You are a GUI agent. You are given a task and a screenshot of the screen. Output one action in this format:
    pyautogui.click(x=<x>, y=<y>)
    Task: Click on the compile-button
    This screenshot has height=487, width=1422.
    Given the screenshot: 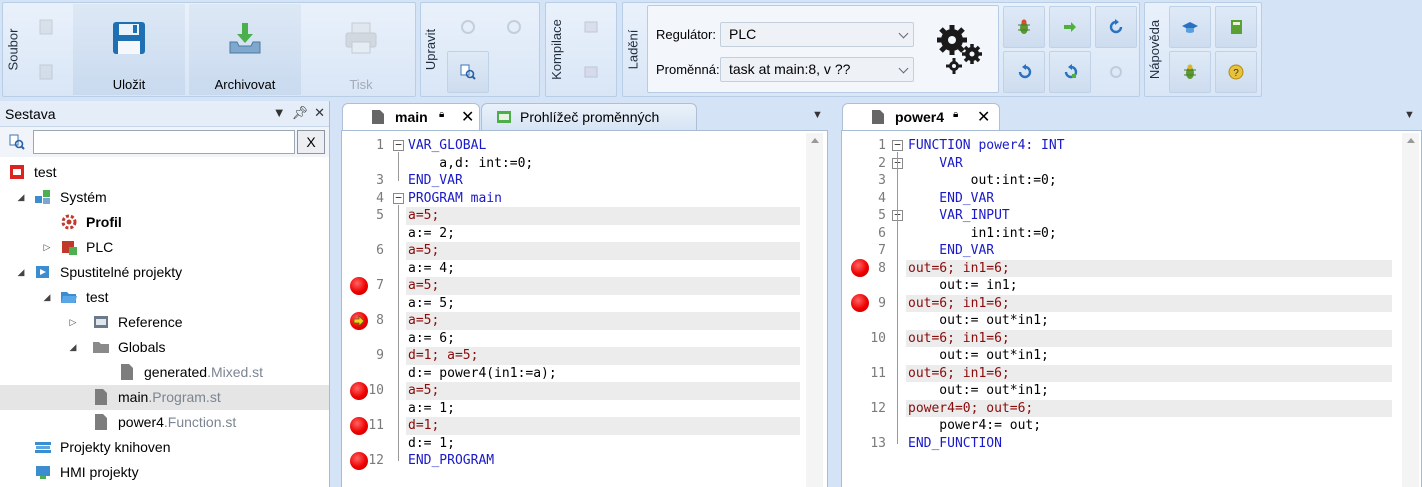 What is the action you would take?
    pyautogui.click(x=591, y=27)
    